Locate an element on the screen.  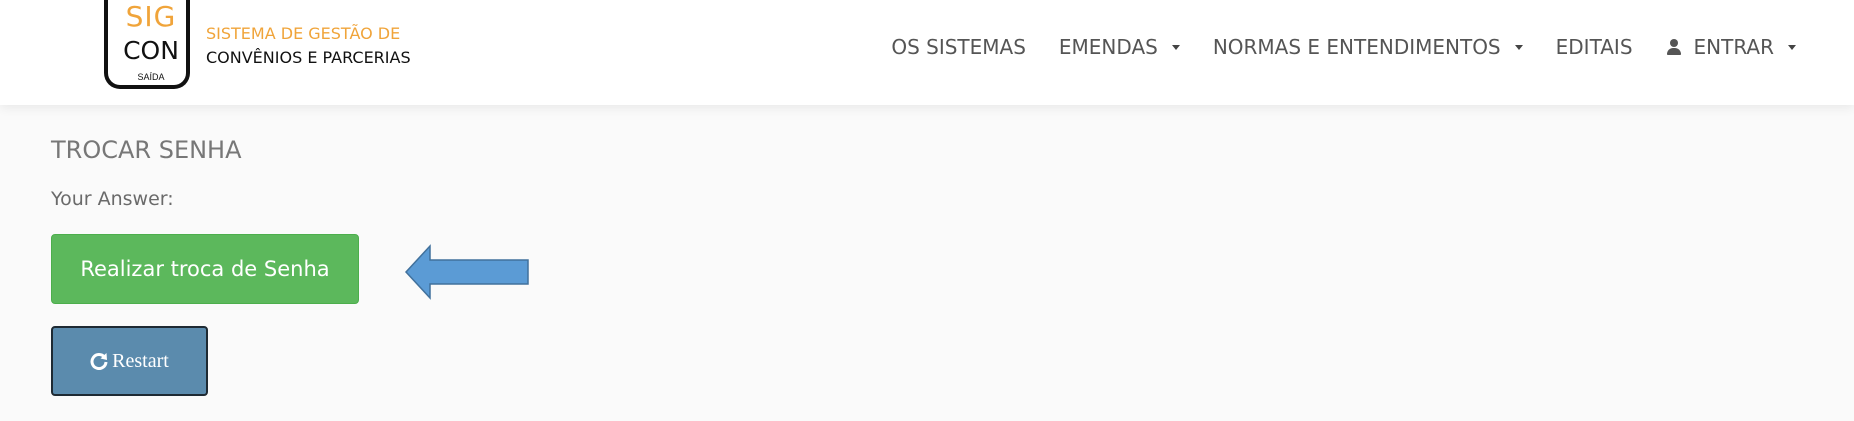
nav-normas-entendimentos: NORMAS E ENTENDIMENTOS is located at coordinates (1368, 47).